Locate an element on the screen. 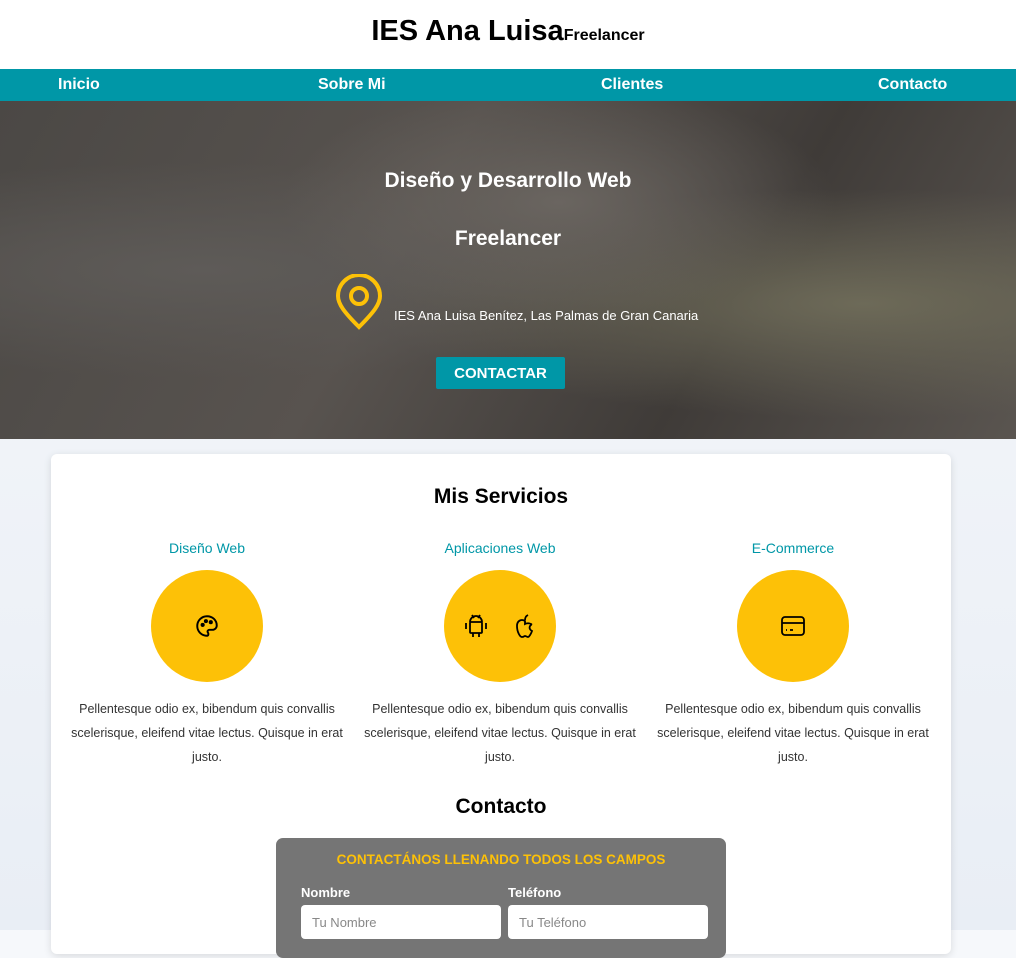 The image size is (1016, 958). phone-input is located at coordinates (608, 922).